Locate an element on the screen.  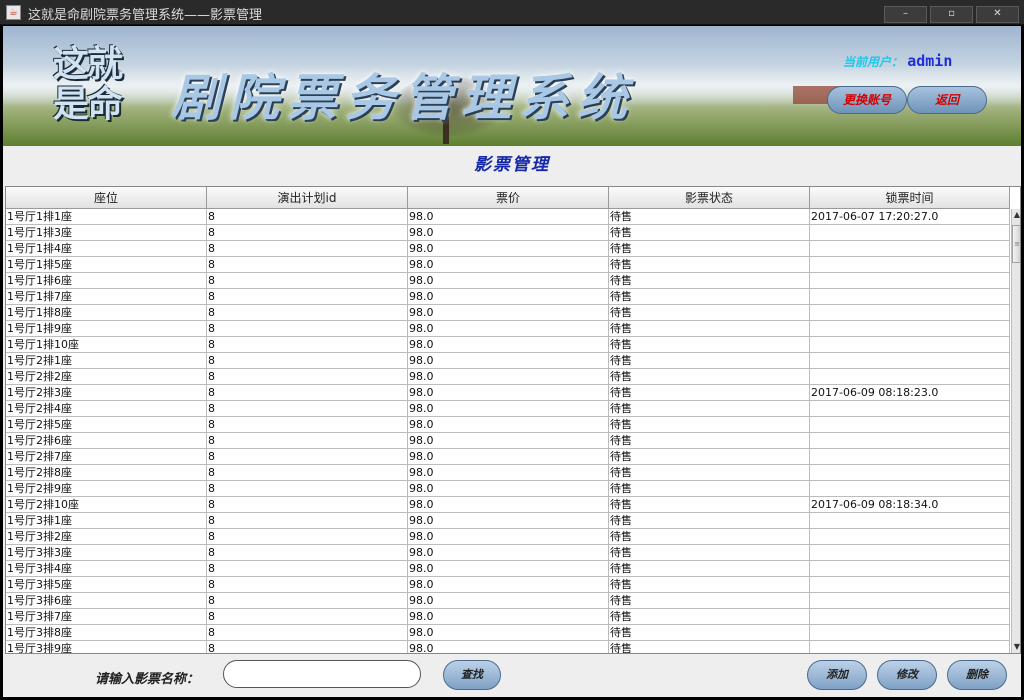
table-cell: 2017-06-07 17:20:27.0 is located at coordinates (910, 217).